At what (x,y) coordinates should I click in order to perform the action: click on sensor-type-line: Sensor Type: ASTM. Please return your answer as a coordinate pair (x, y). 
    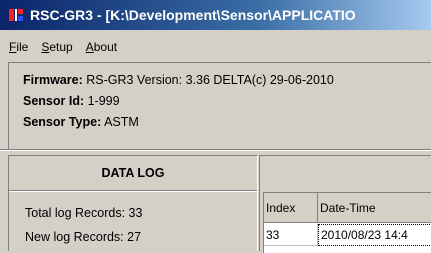
    Looking at the image, I should click on (81, 122).